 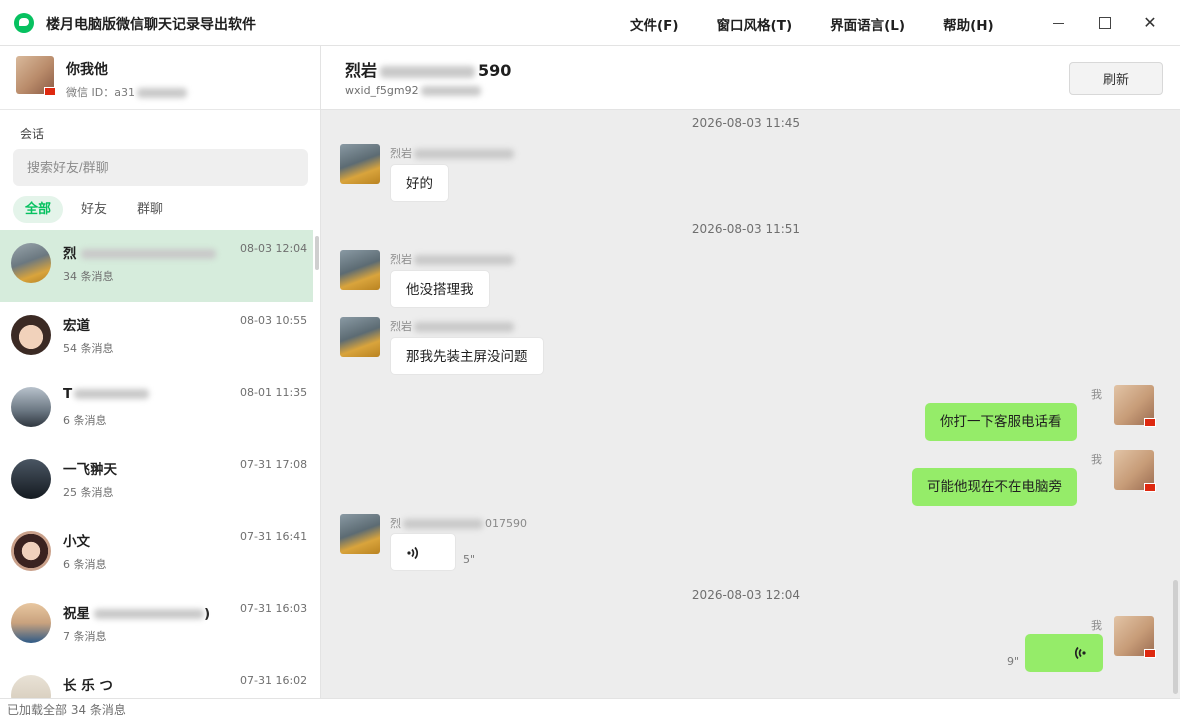 What do you see at coordinates (85, 636) in the screenshot?
I see `conversation-count: 7 条消息` at bounding box center [85, 636].